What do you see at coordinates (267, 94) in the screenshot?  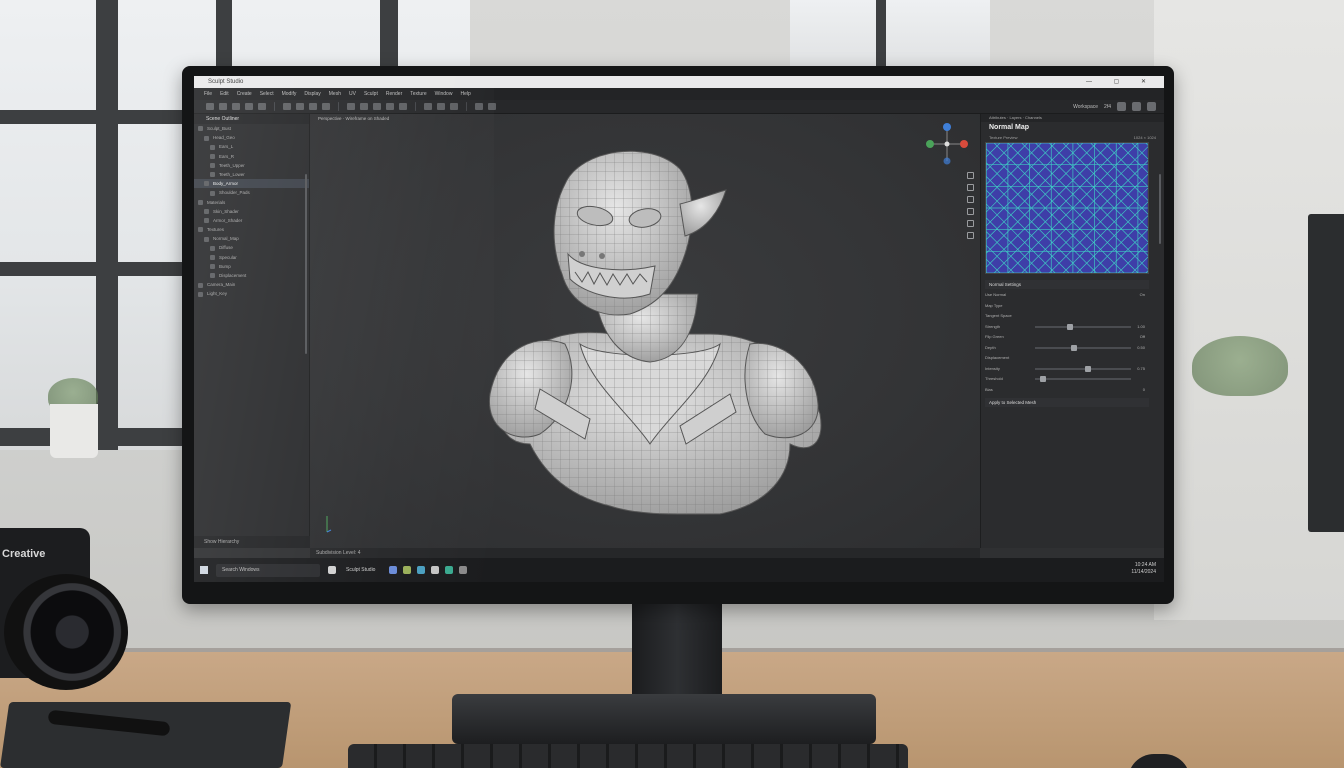 I see `menu-item-select: Select` at bounding box center [267, 94].